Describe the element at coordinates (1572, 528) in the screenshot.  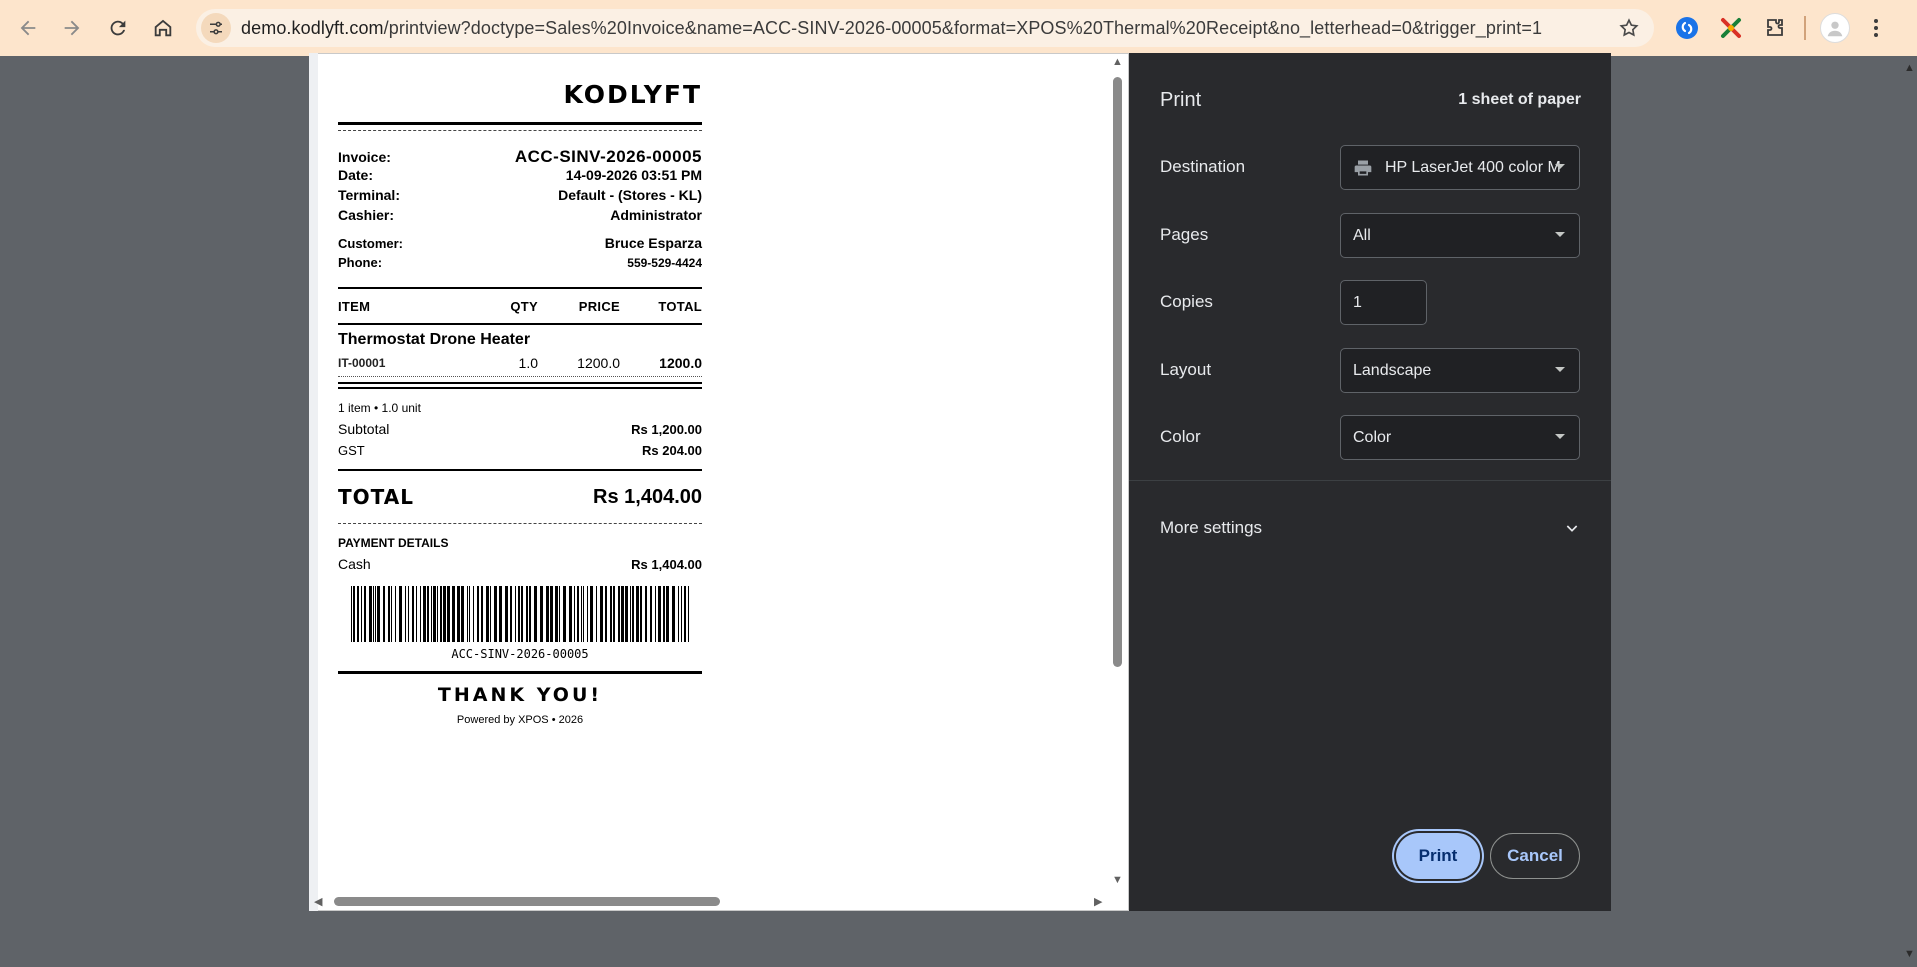
I see `chevron-down-icon` at that location.